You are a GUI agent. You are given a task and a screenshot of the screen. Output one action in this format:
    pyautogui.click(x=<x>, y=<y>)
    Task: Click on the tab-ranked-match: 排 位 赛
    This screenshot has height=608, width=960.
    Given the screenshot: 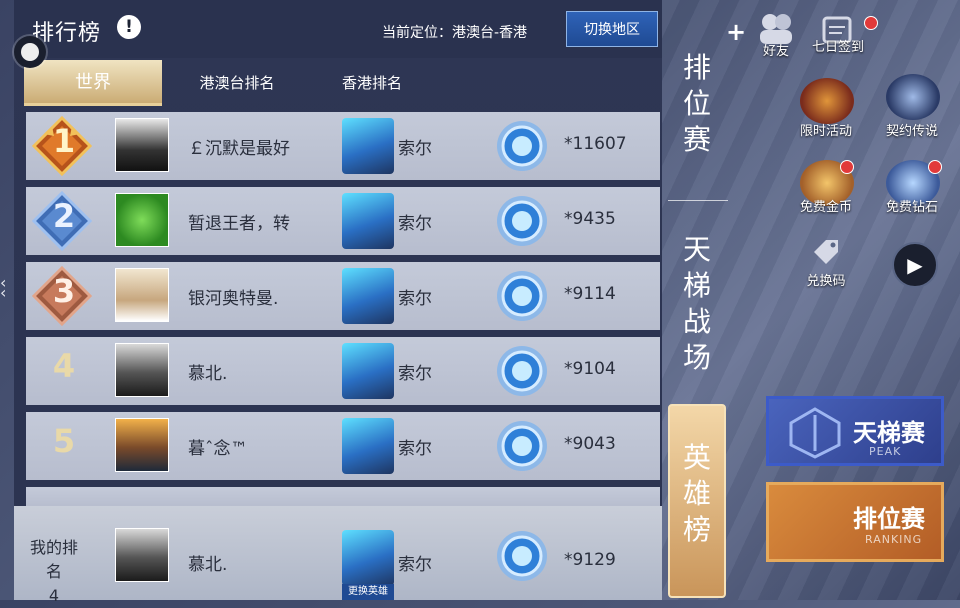 What is the action you would take?
    pyautogui.click(x=697, y=105)
    